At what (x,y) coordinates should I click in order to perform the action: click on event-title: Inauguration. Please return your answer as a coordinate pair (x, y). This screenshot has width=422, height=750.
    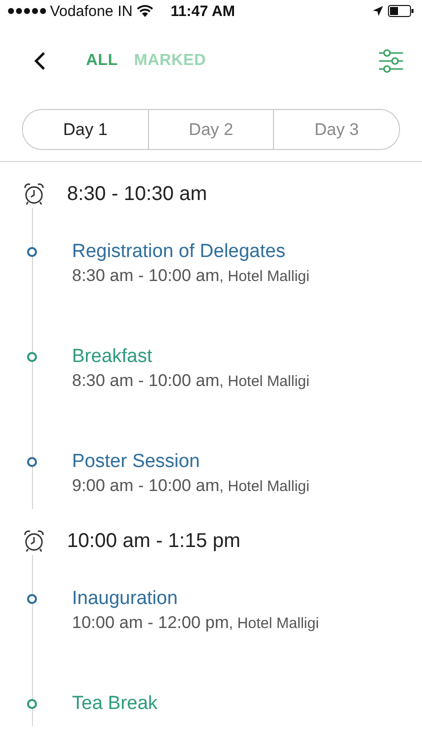
    Looking at the image, I should click on (125, 599).